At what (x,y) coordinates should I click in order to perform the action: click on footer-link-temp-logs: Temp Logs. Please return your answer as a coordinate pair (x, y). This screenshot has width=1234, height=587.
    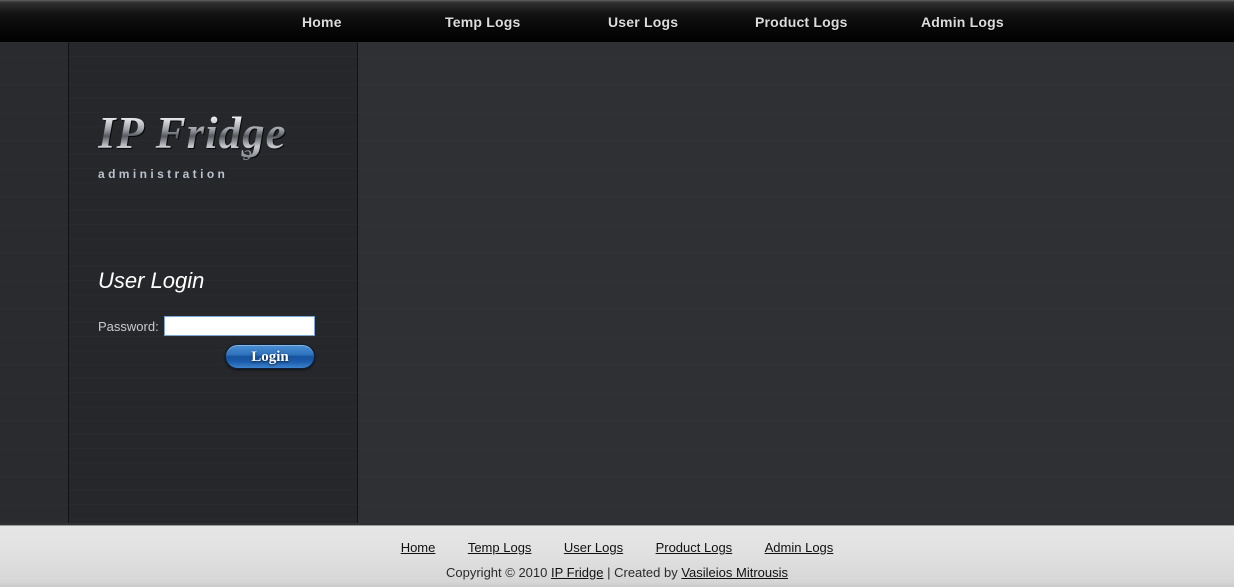
    Looking at the image, I should click on (500, 547).